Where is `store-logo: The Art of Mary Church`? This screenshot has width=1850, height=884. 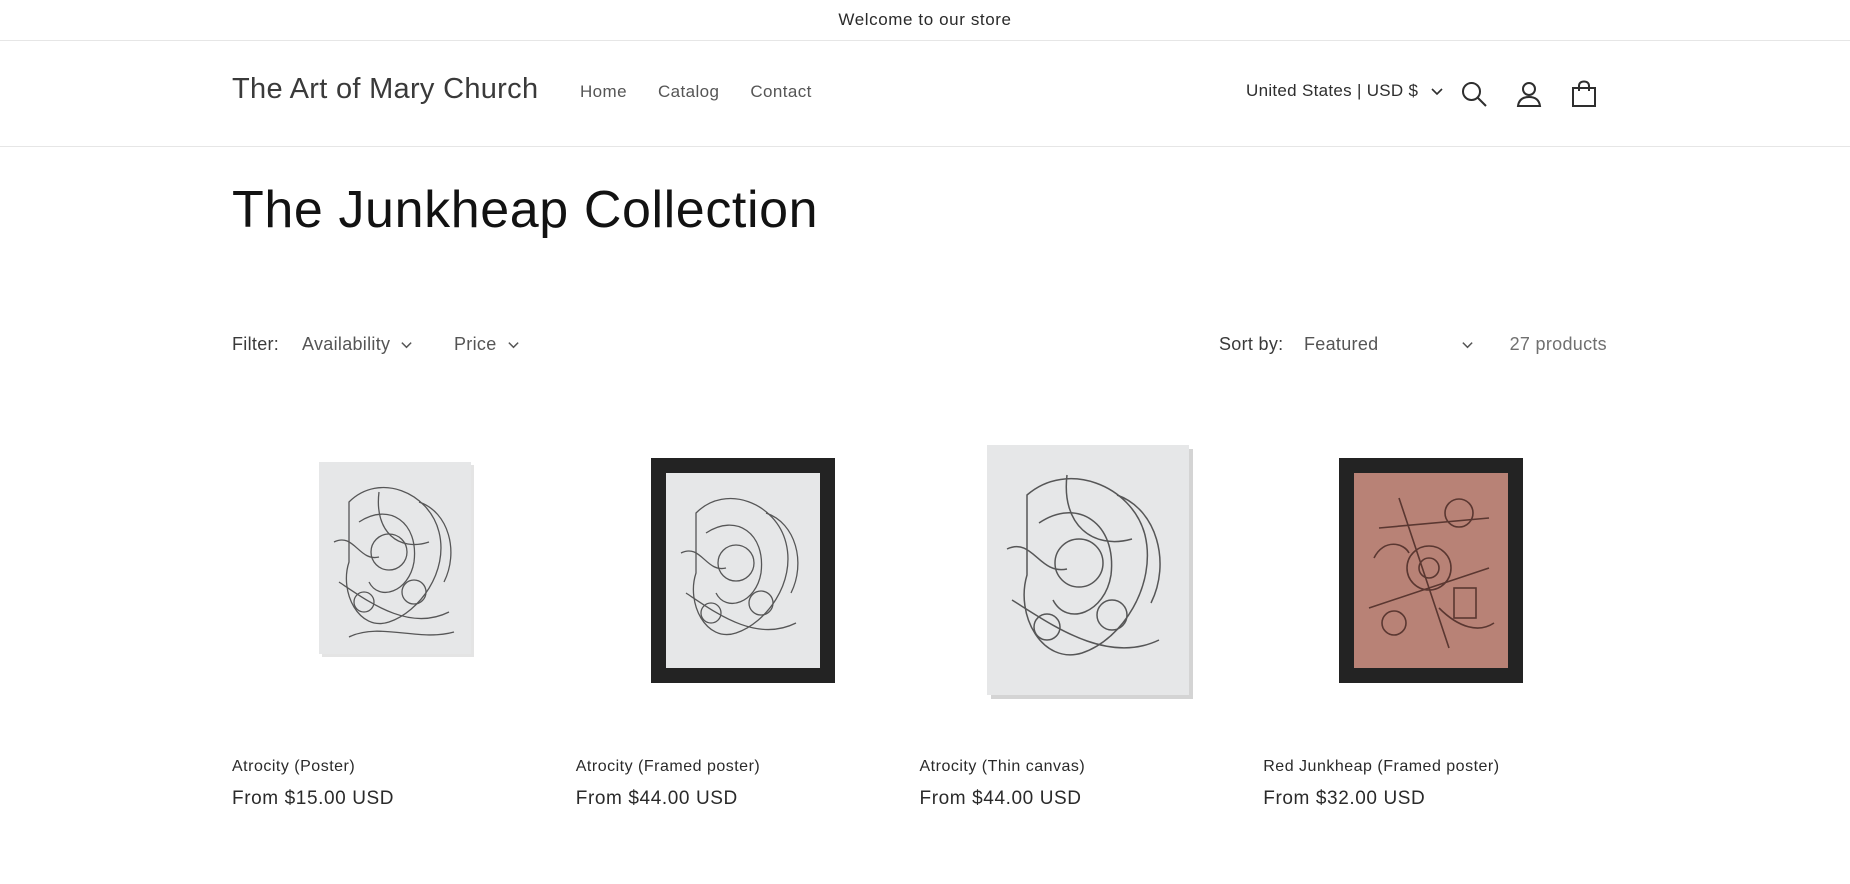
store-logo: The Art of Mary Church is located at coordinates (385, 89).